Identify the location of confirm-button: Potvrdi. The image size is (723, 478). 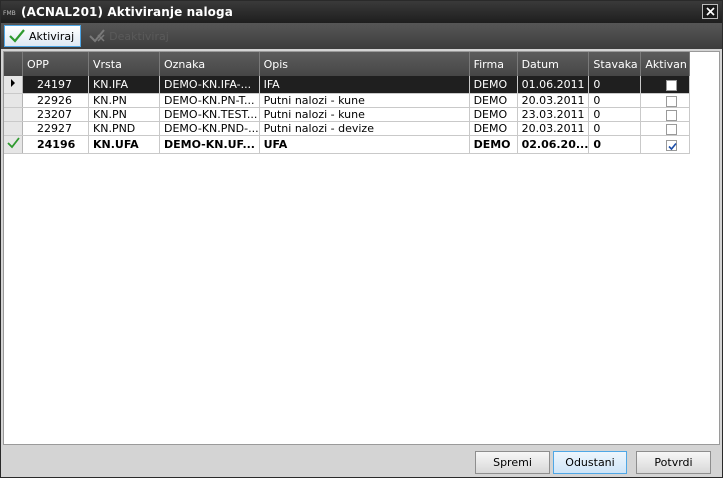
(673, 462).